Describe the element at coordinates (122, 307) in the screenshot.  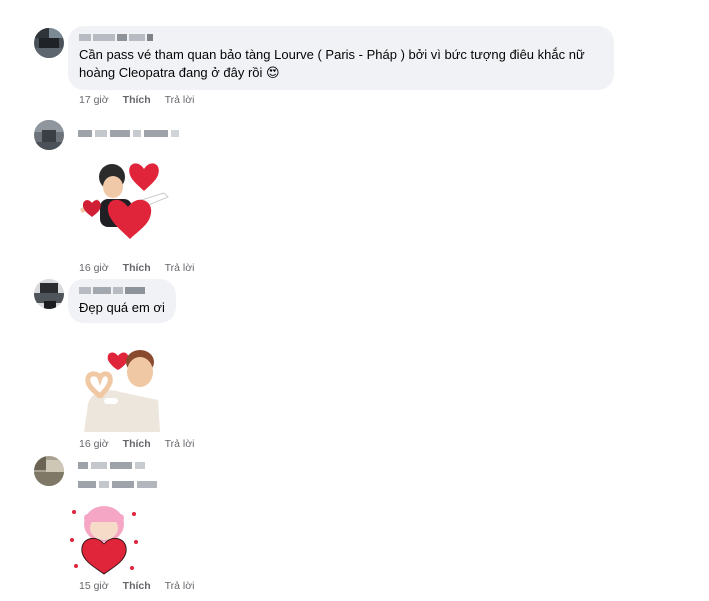
I see `comment-text: Đẹp quá em ơi` at that location.